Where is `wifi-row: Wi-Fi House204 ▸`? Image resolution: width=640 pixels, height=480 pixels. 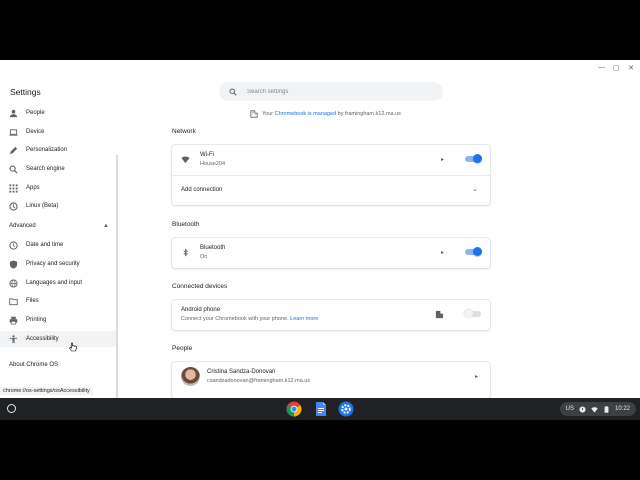
wifi-row: Wi-Fi House204 ▸ is located at coordinates (331, 160).